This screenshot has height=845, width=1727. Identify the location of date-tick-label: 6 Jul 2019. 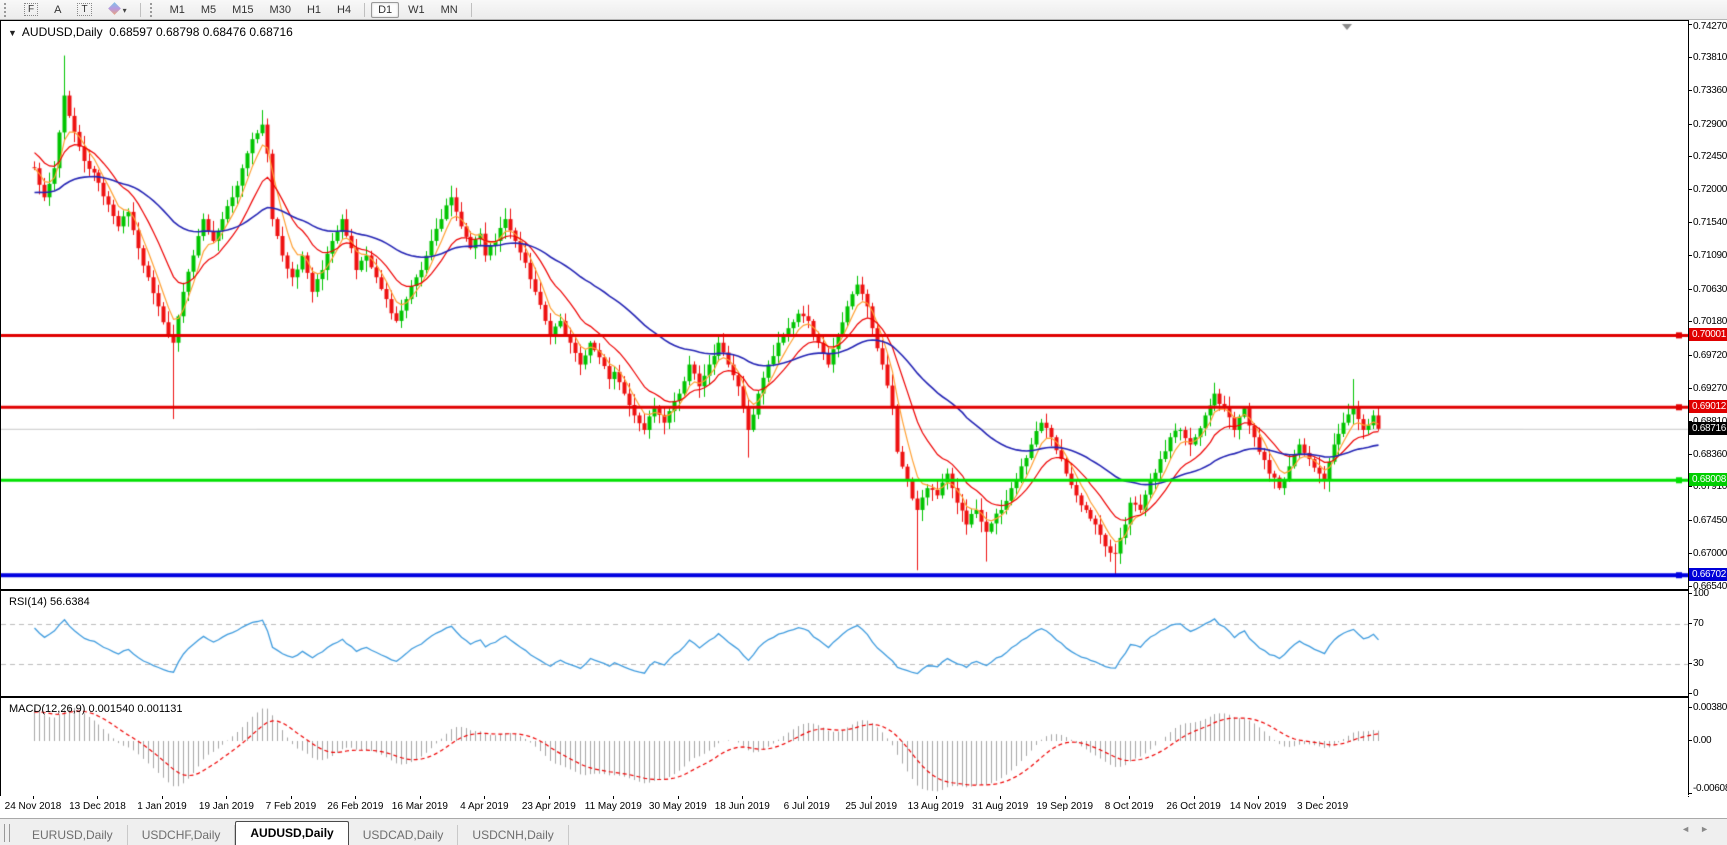
(806, 806).